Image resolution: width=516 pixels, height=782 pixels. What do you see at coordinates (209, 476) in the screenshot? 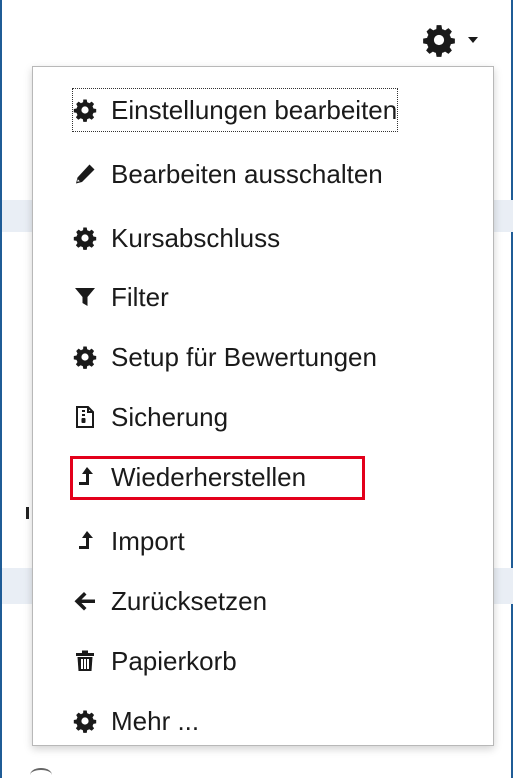
I see `menu-item-label: Wiederherstellen` at bounding box center [209, 476].